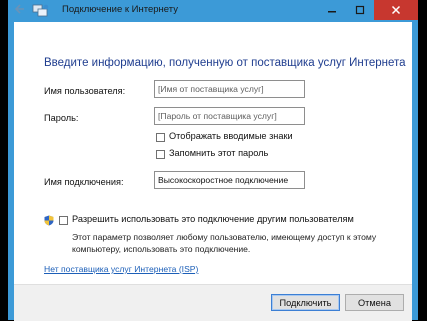 The height and width of the screenshot is (321, 427). I want to click on connection-name-input: Высокоскоростное подключение, so click(229, 180).